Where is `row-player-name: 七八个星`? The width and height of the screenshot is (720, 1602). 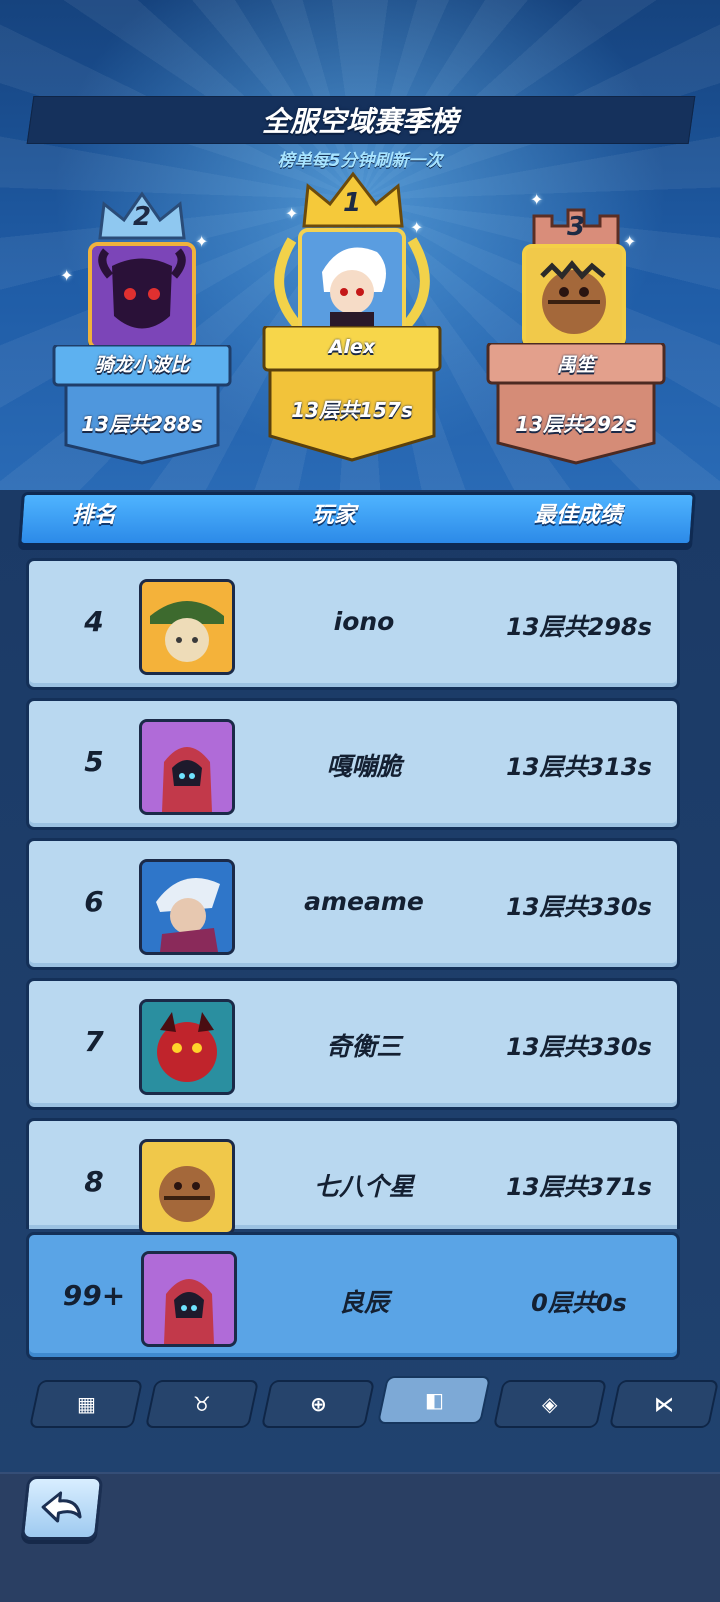 row-player-name: 七八个星 is located at coordinates (363, 1186).